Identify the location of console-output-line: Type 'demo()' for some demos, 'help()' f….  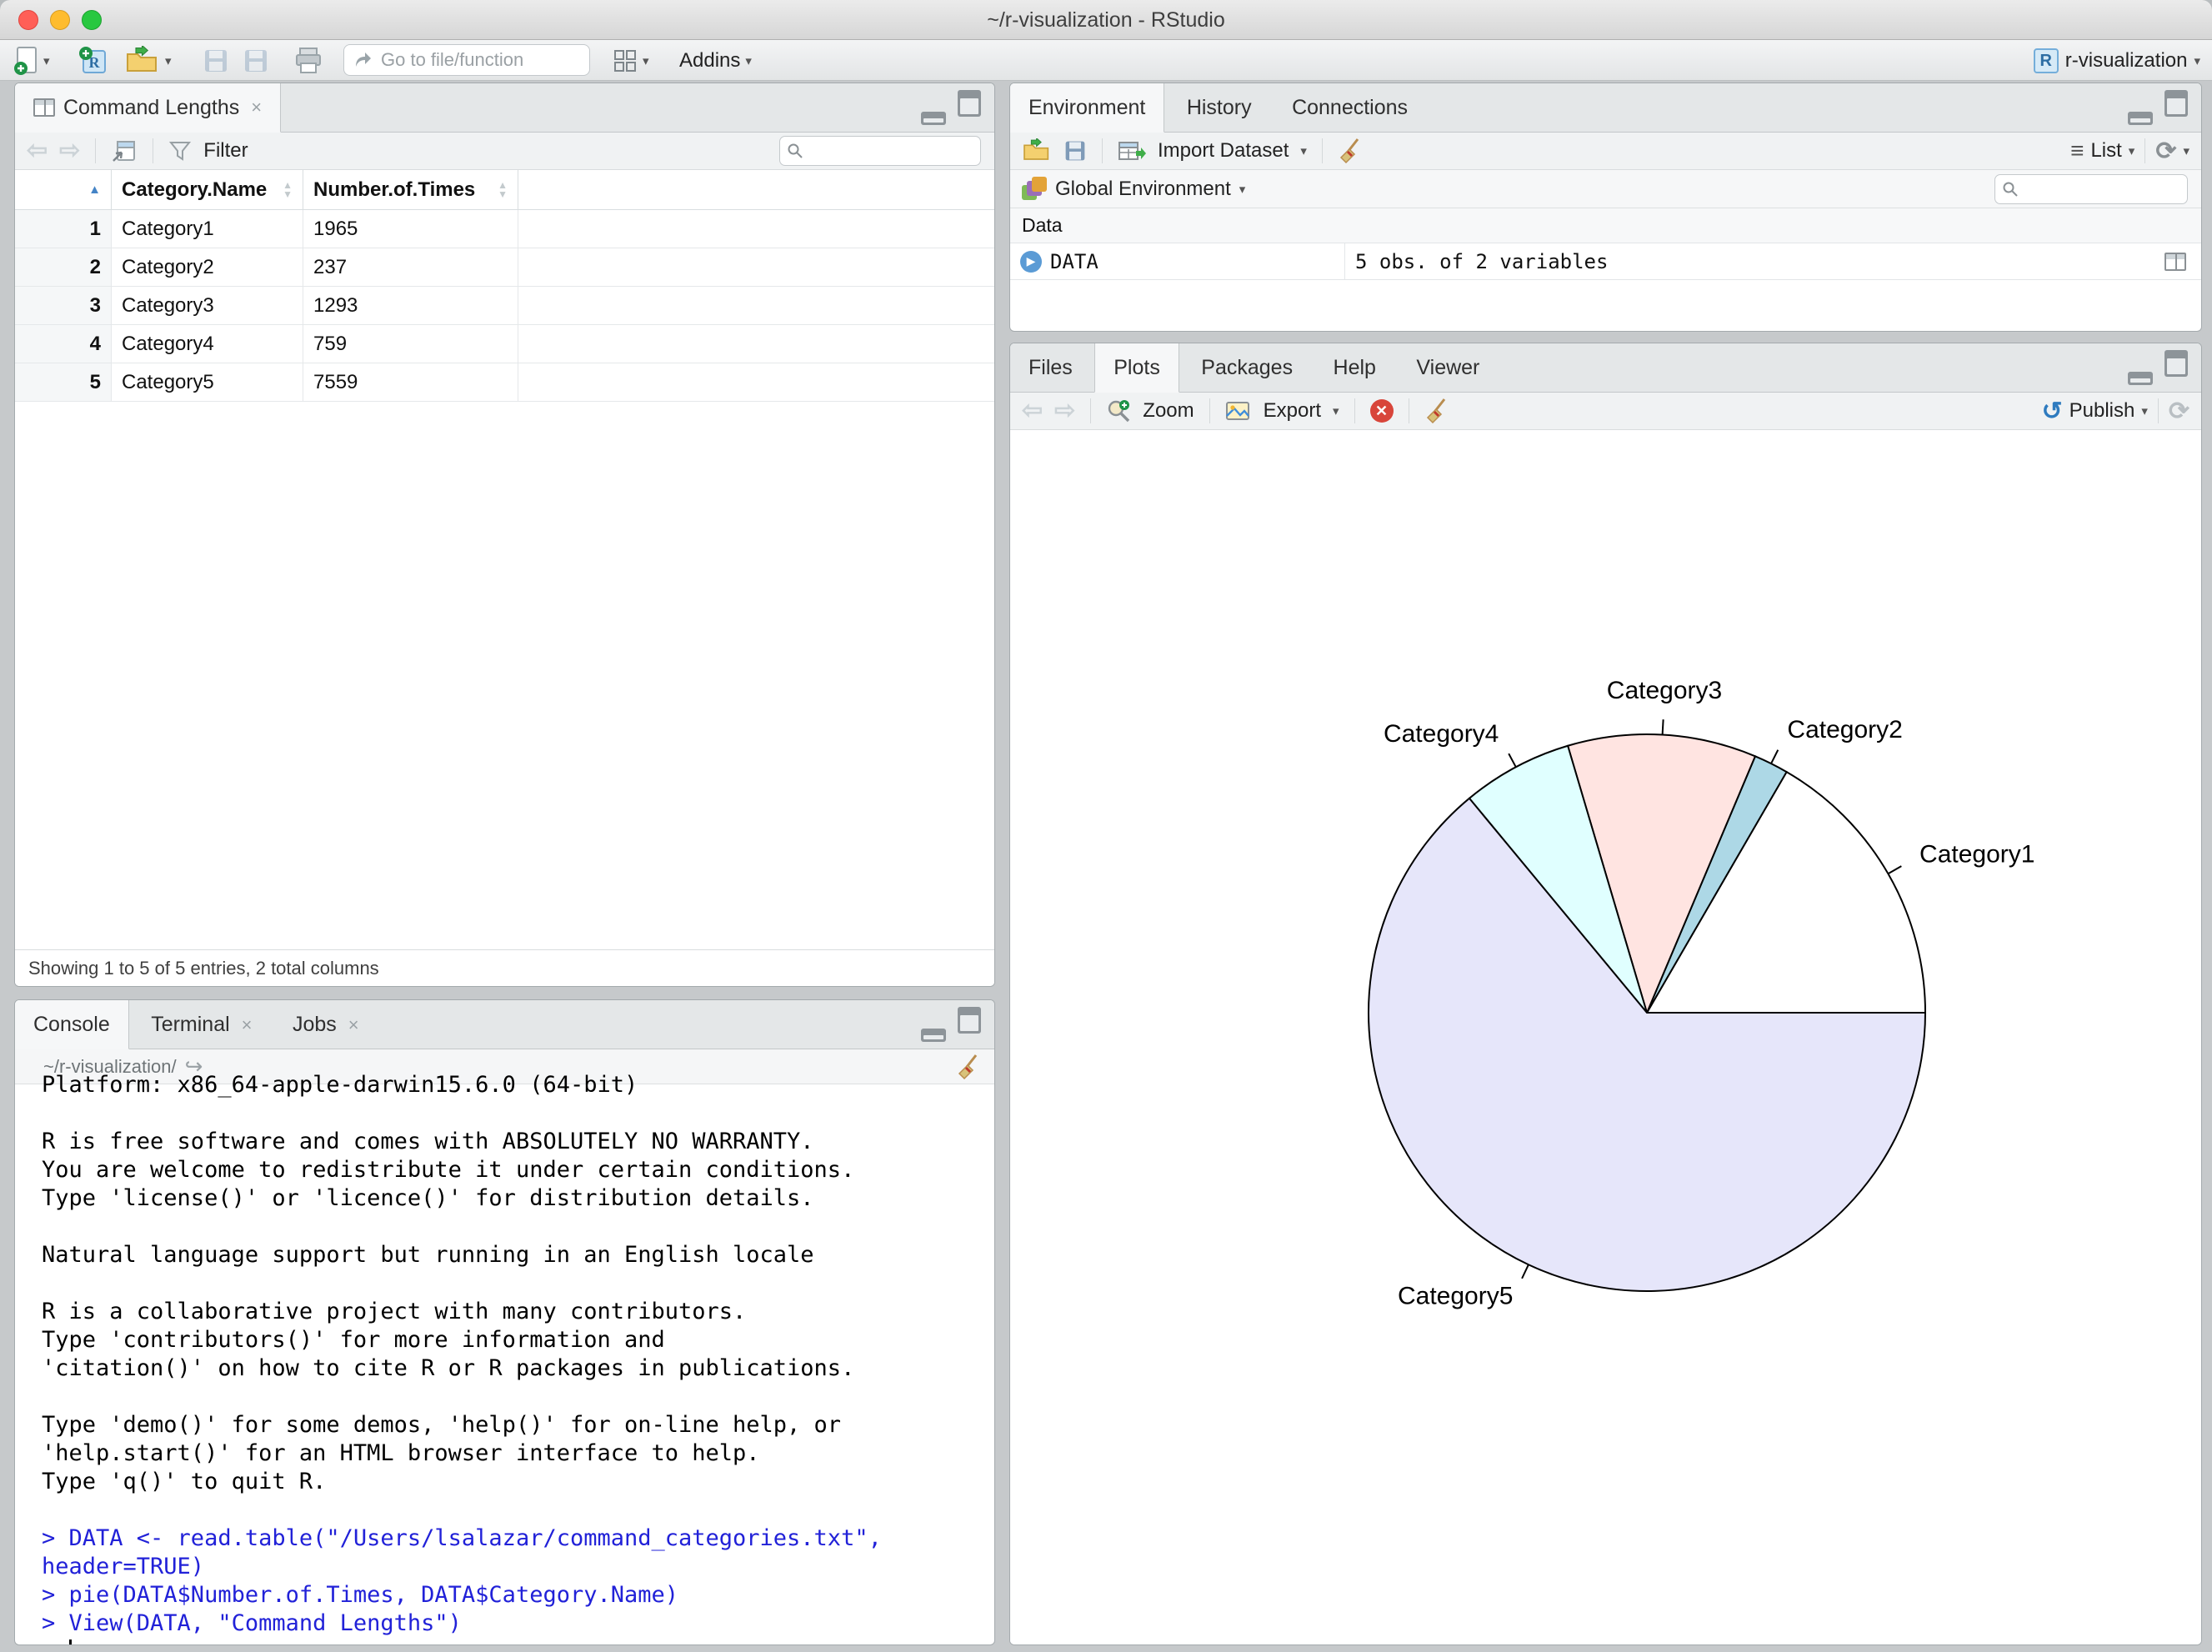
(442, 1425).